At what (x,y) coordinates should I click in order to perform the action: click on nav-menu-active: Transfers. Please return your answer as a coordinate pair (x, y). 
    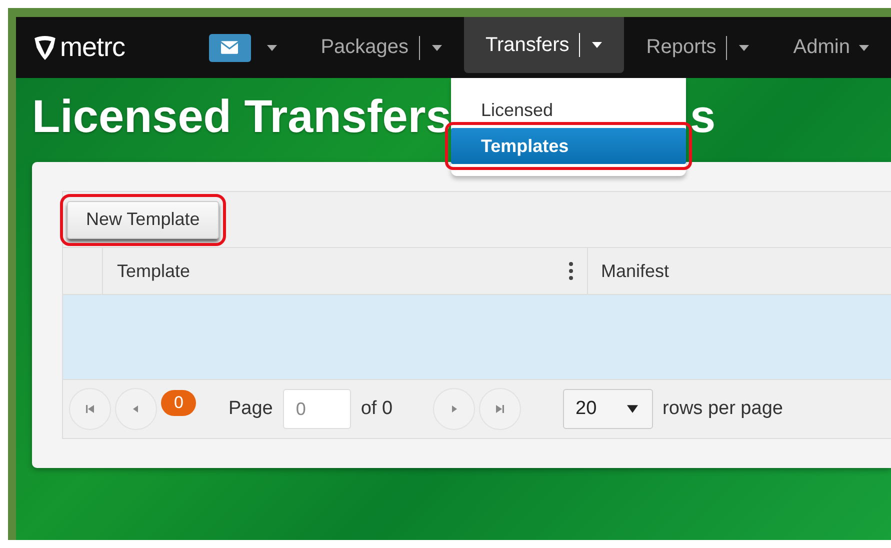
    Looking at the image, I should click on (544, 45).